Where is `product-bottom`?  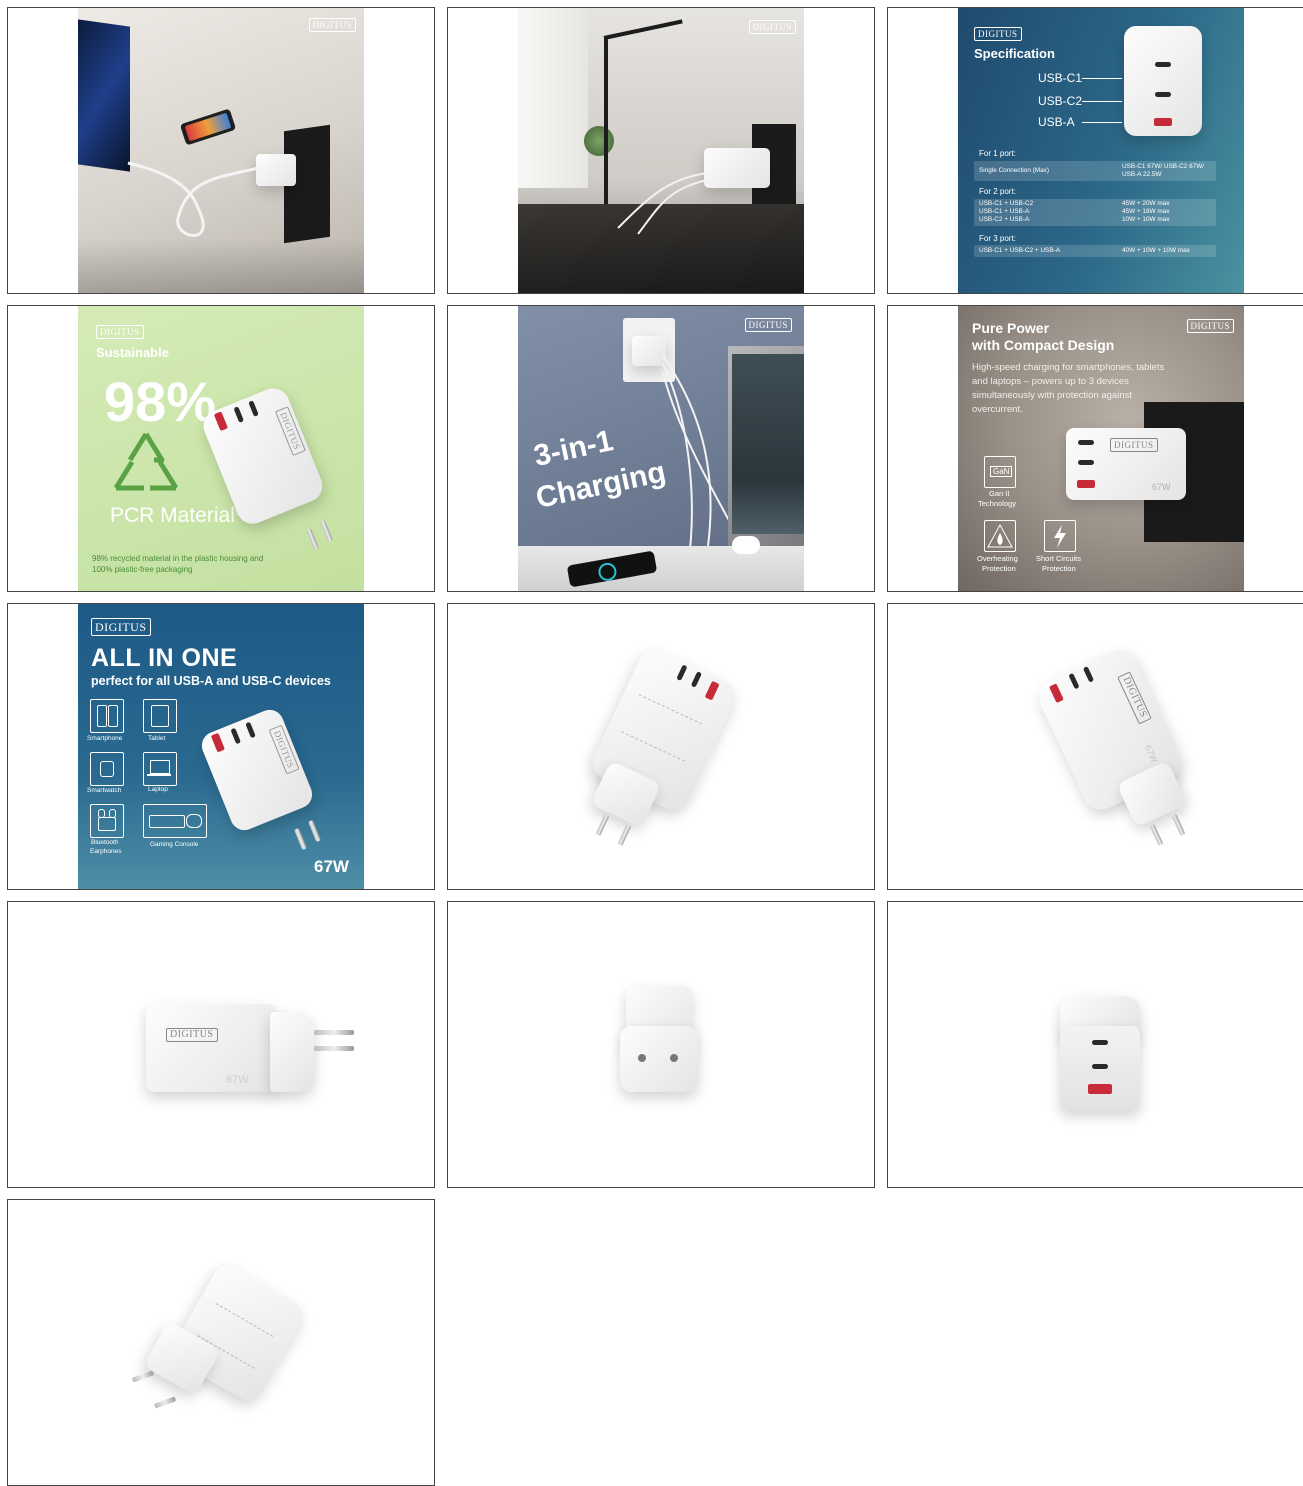 product-bottom is located at coordinates (221, 1342).